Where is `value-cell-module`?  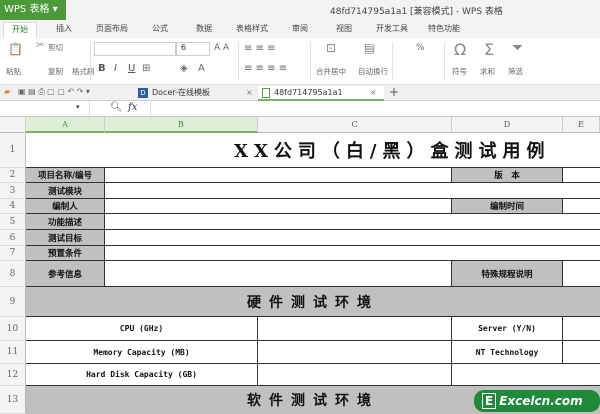
value-cell-module is located at coordinates (352, 191).